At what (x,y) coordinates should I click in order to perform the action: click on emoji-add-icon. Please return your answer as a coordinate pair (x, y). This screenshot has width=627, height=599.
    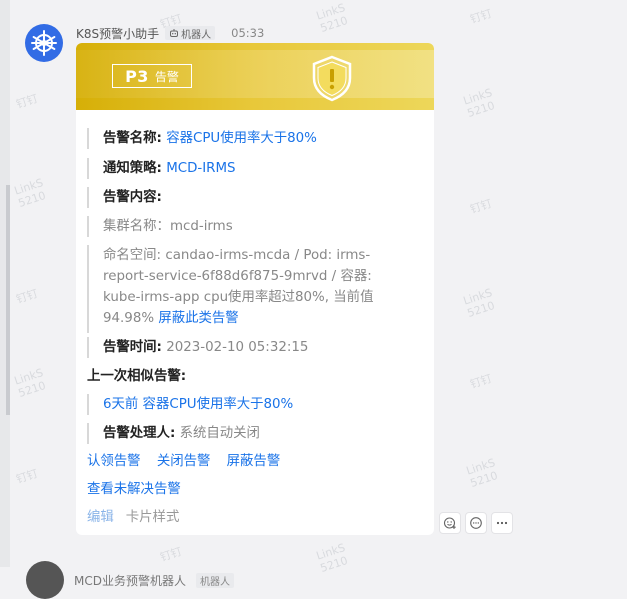
    Looking at the image, I should click on (449, 523).